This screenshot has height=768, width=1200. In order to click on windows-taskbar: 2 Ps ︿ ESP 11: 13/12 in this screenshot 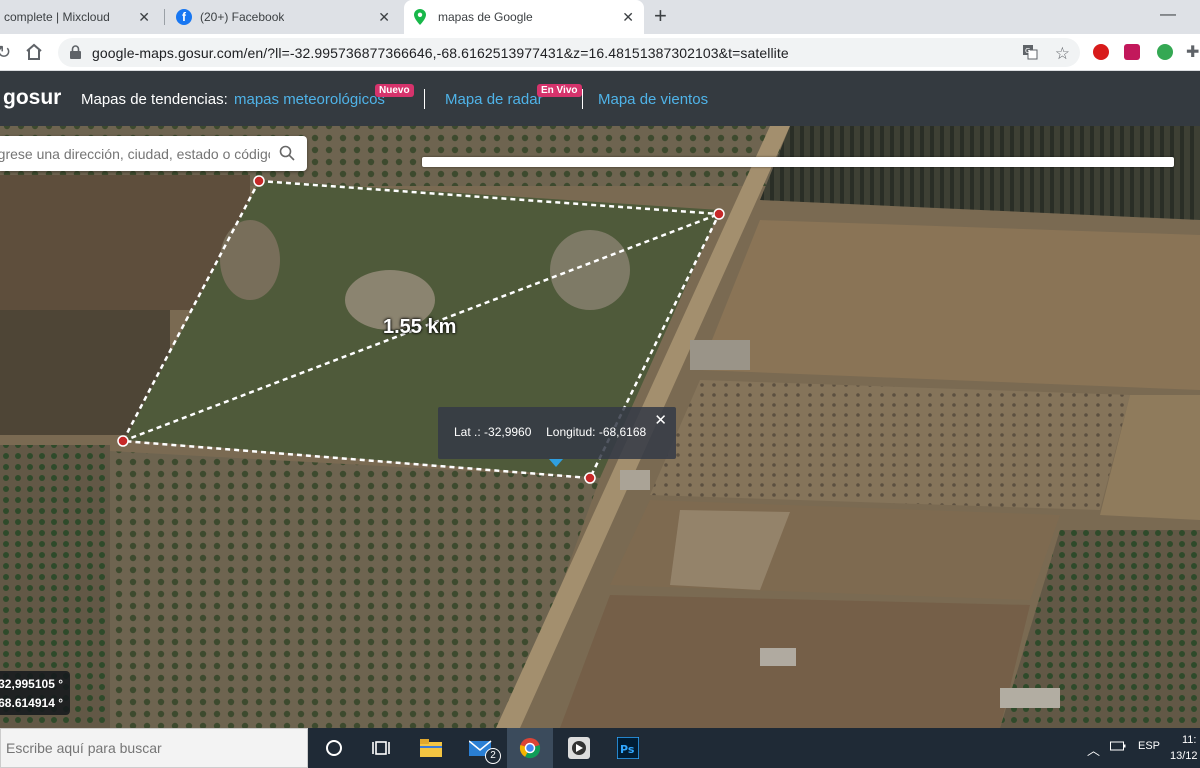, I will do `click(600, 748)`.